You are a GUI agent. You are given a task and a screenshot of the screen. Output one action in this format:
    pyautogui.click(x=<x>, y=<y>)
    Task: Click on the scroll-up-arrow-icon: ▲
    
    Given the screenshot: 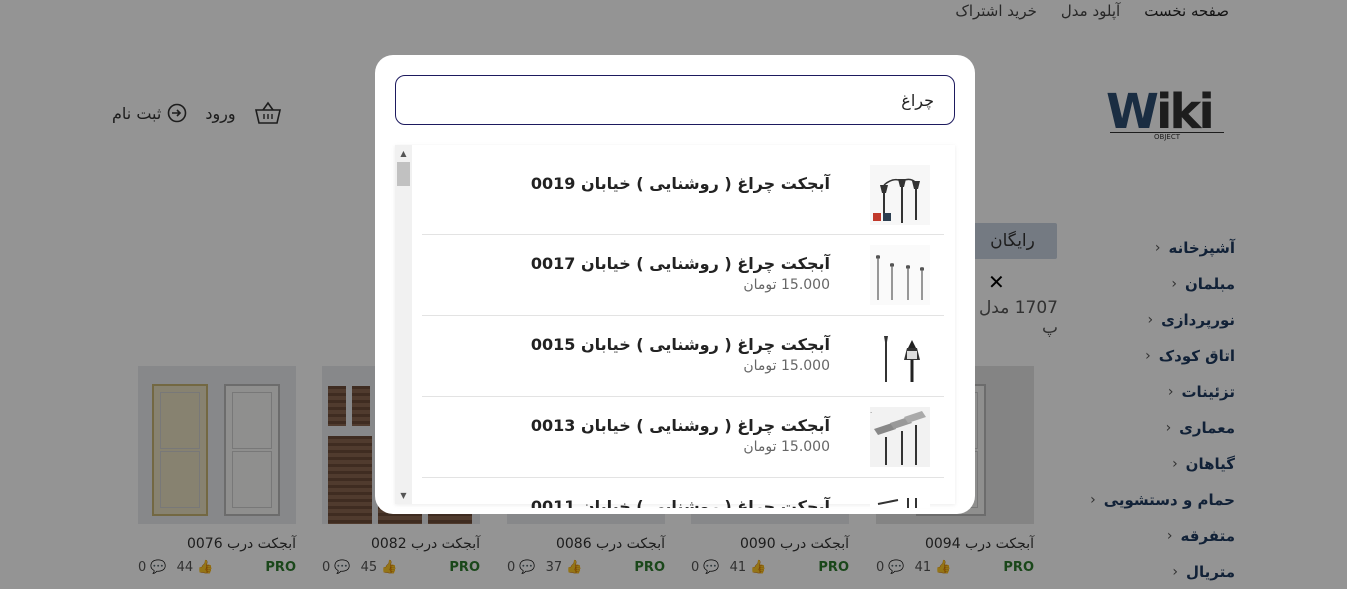 What is the action you would take?
    pyautogui.click(x=403, y=153)
    